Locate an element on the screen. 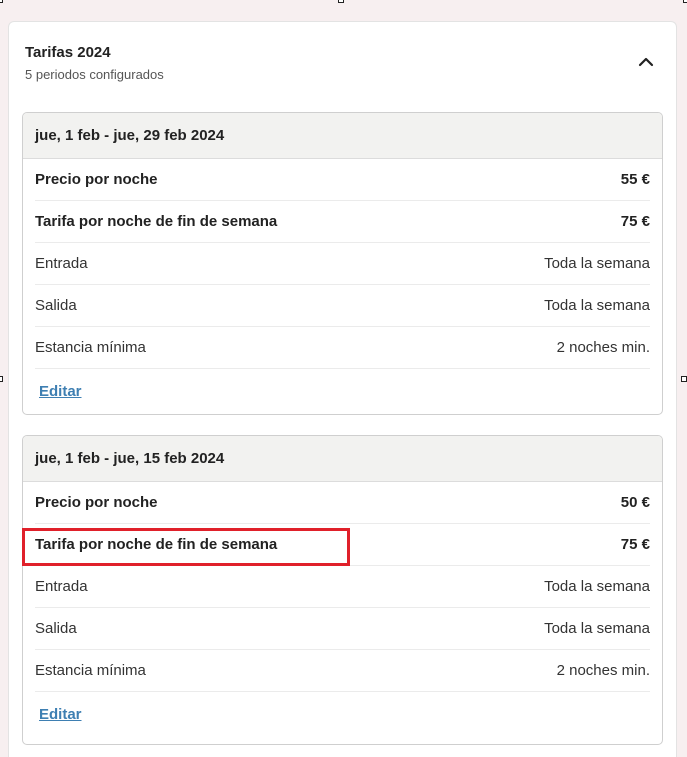 The image size is (687, 757). rates-card-header: Tarifas 2024 5 periodos configurados is located at coordinates (94, 63).